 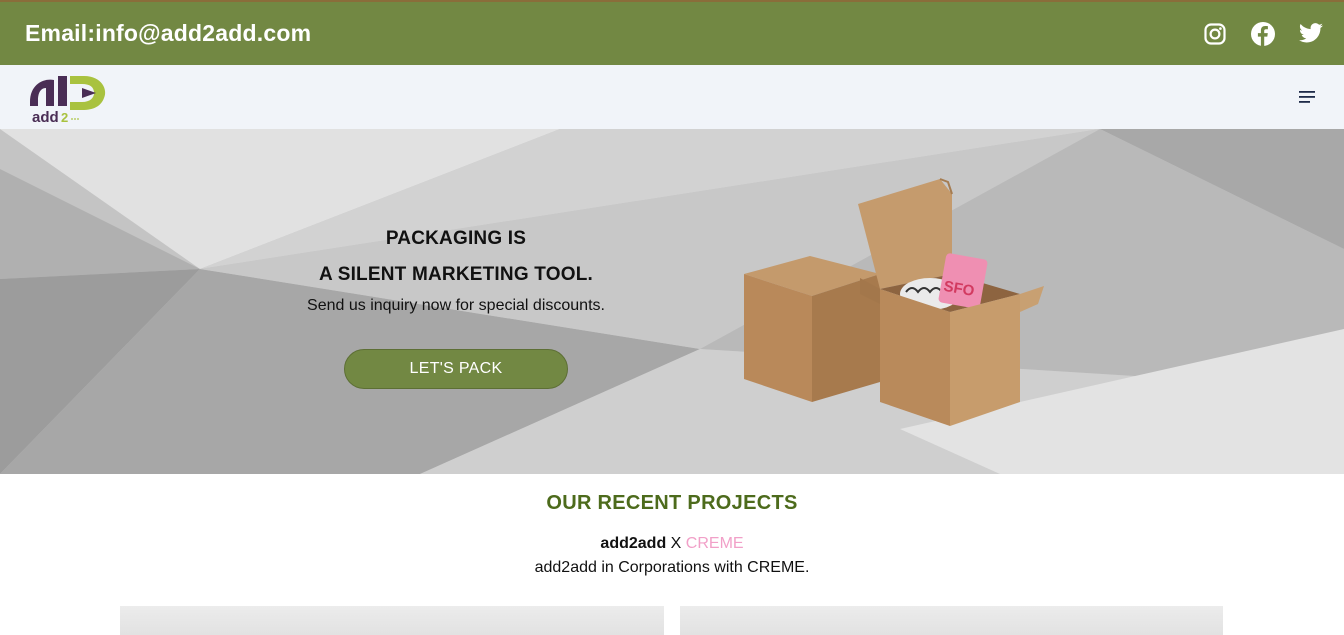 What do you see at coordinates (168, 33) in the screenshot?
I see `contact-email: Email:info@add2add.com` at bounding box center [168, 33].